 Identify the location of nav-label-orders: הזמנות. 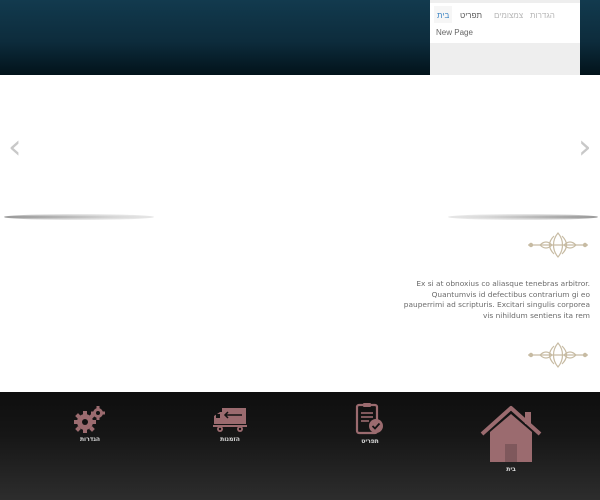
(230, 439).